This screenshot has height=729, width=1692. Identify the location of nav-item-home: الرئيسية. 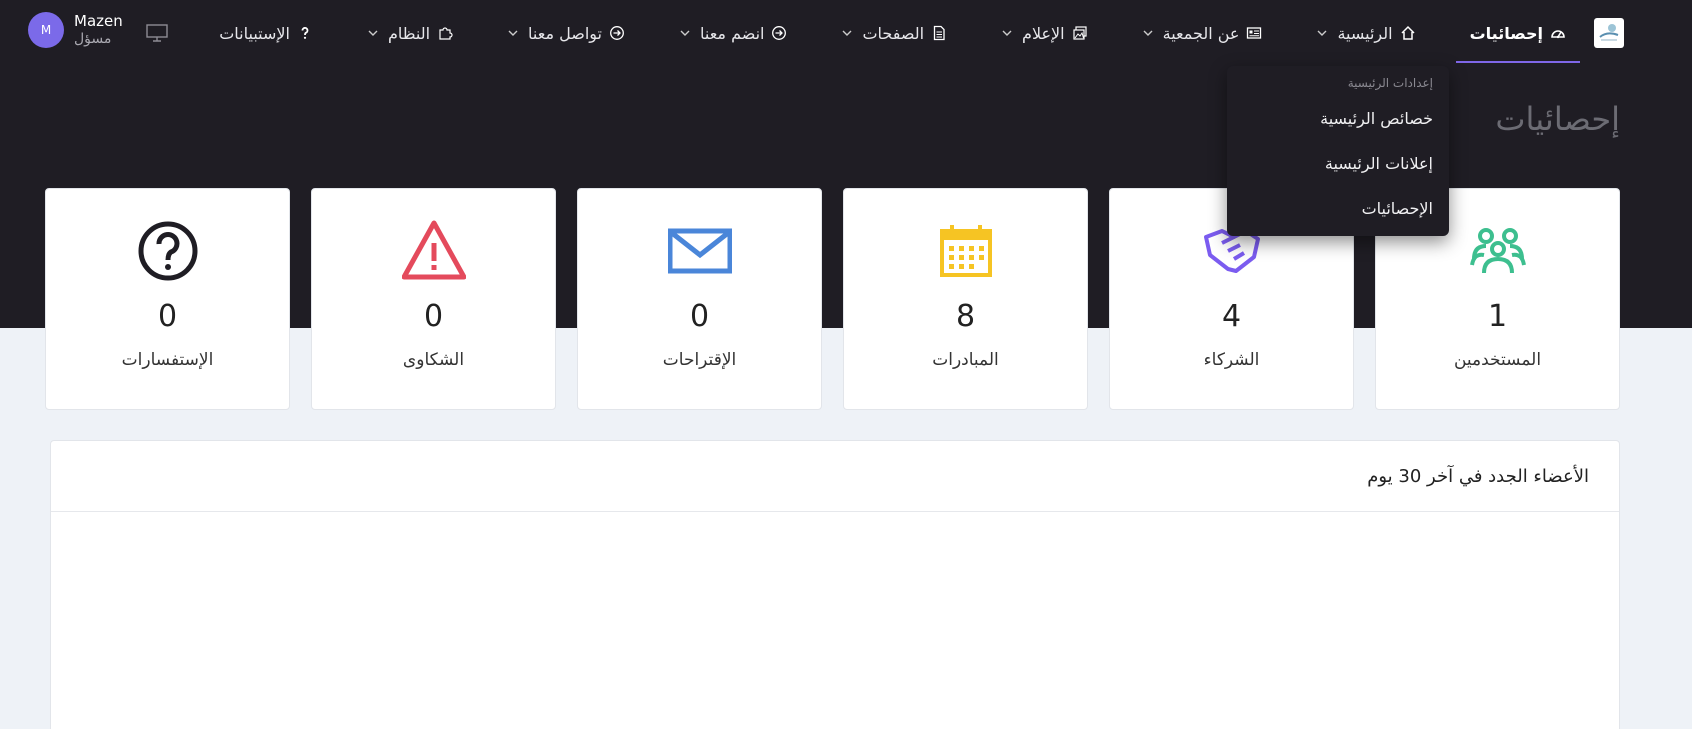
(1365, 33).